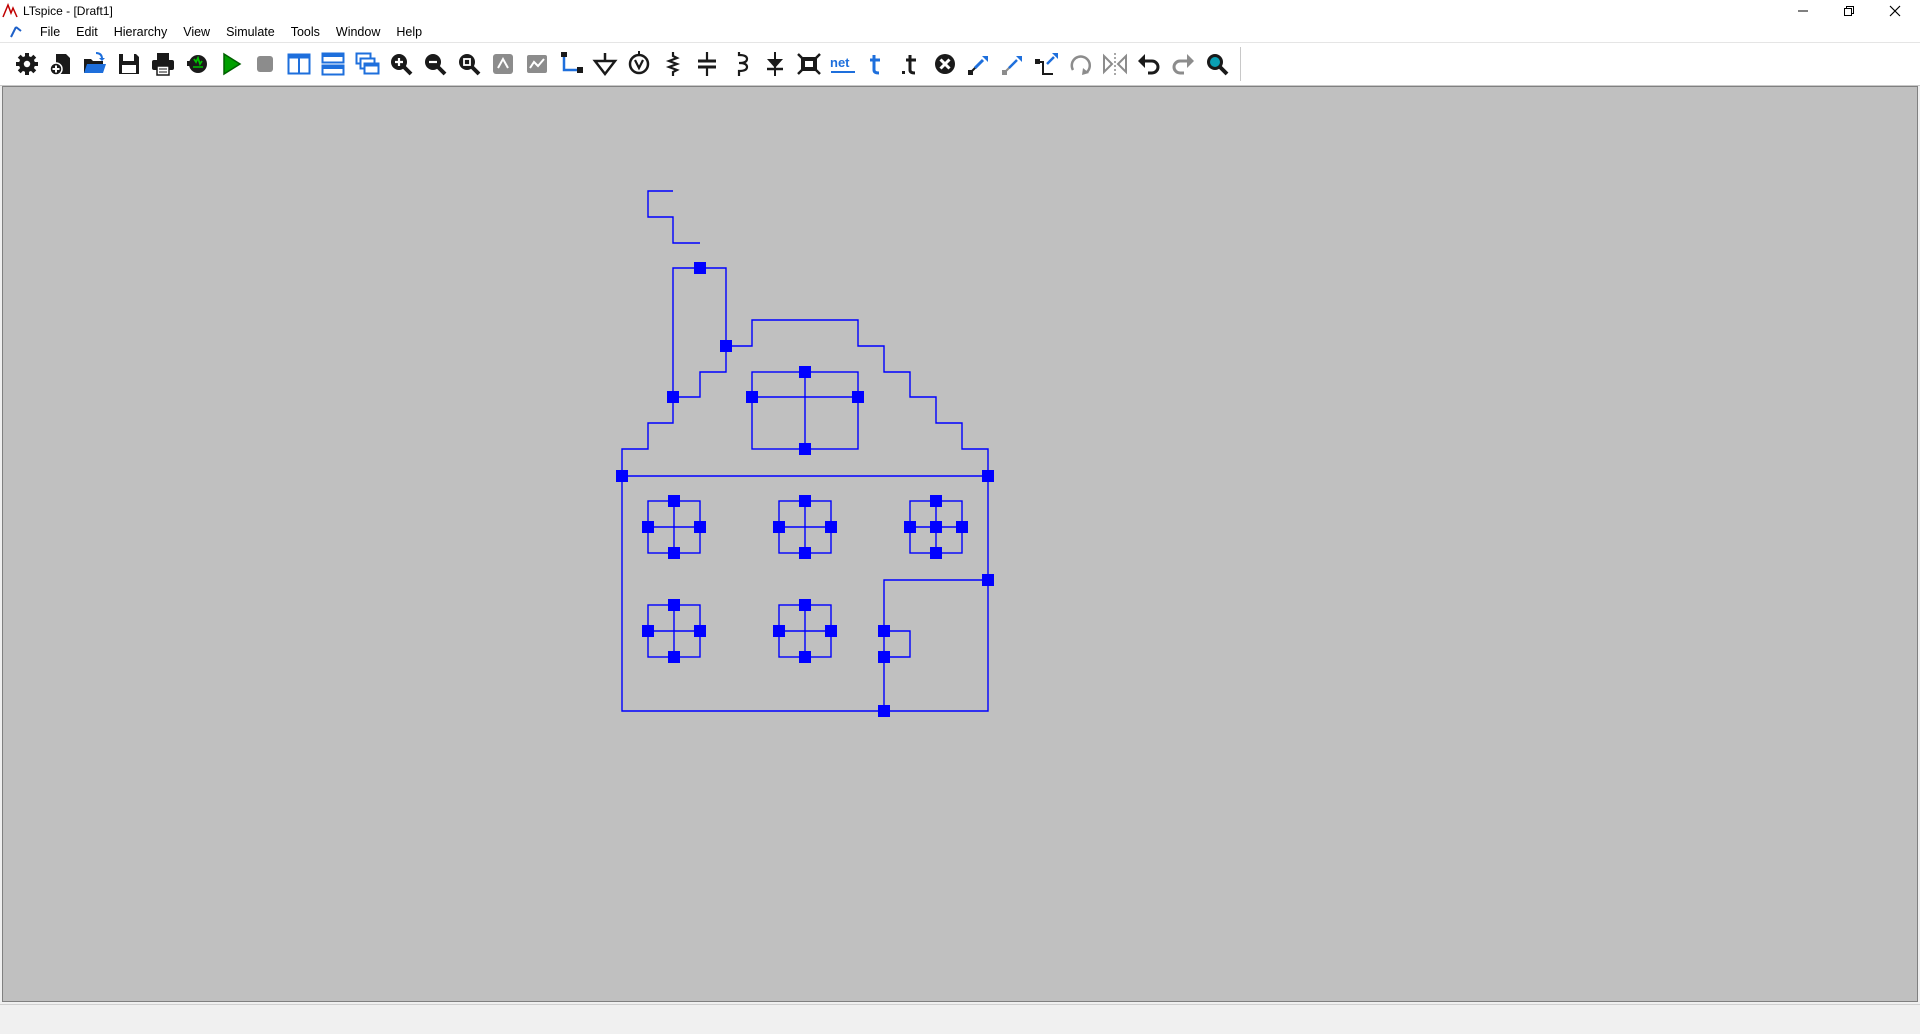 The height and width of the screenshot is (1034, 1920). I want to click on tile-horizontal-icon, so click(333, 64).